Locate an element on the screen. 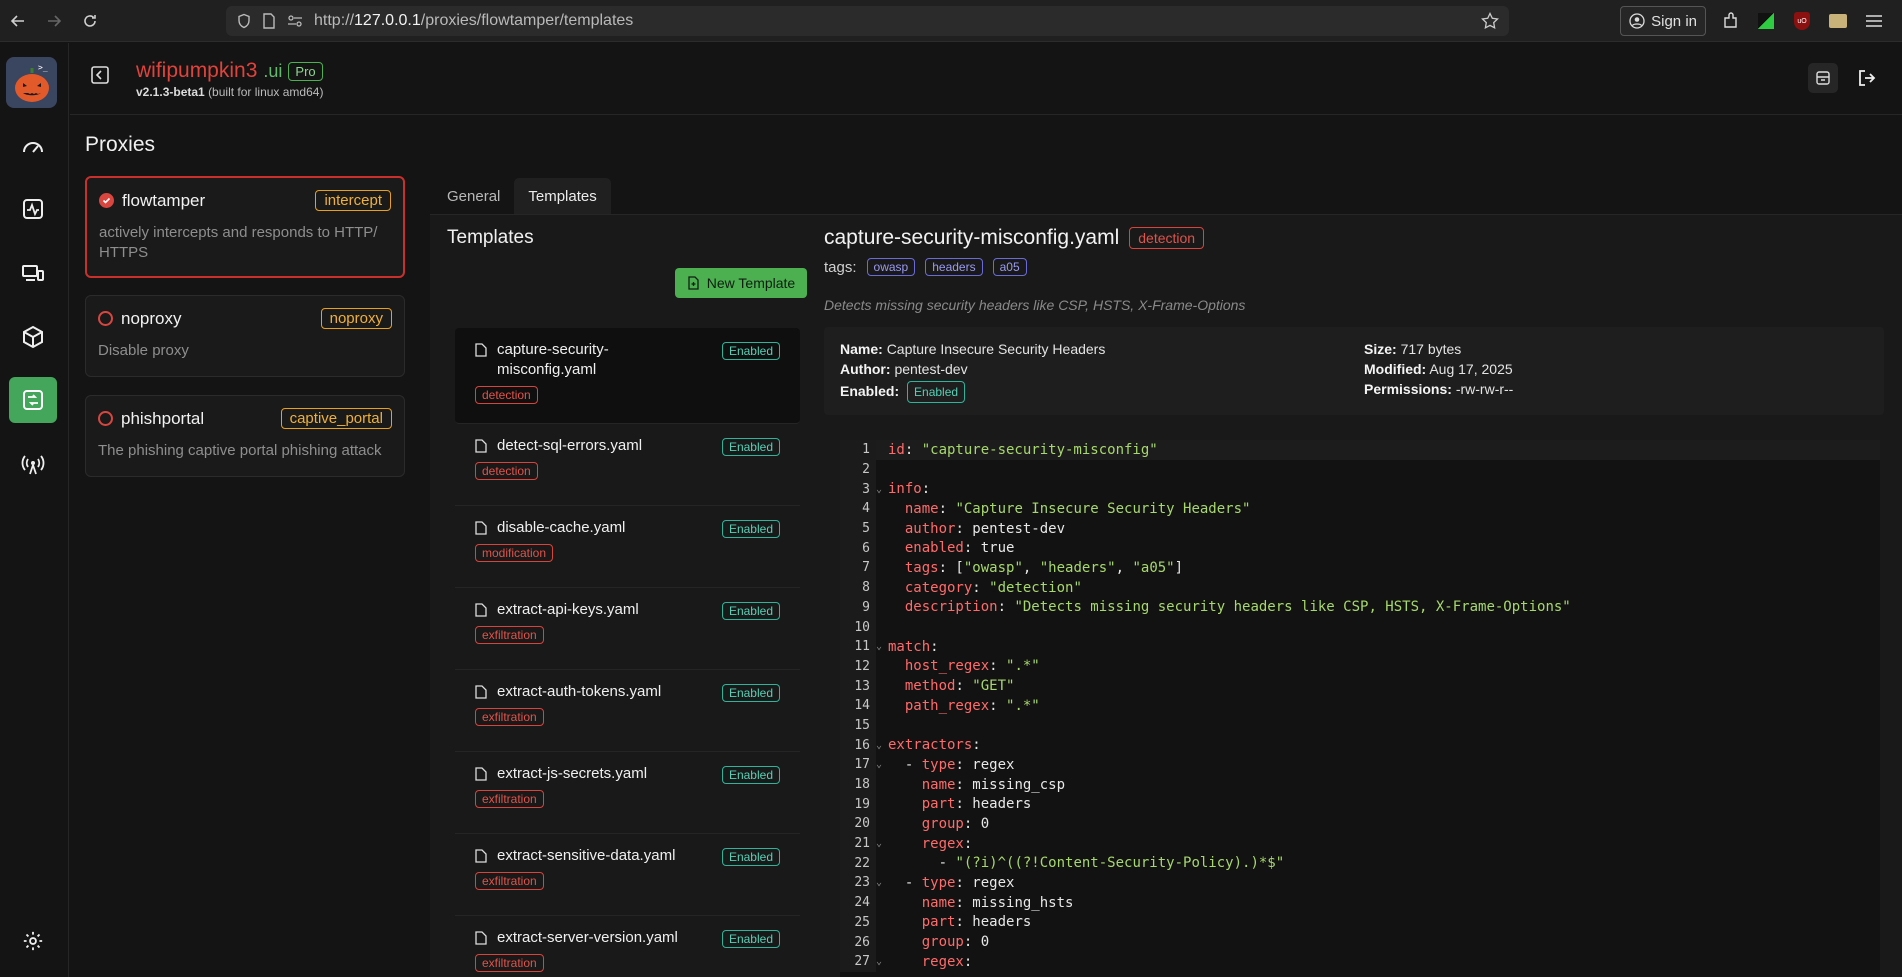 This screenshot has height=977, width=1902. radio-selected-icon is located at coordinates (106, 200).